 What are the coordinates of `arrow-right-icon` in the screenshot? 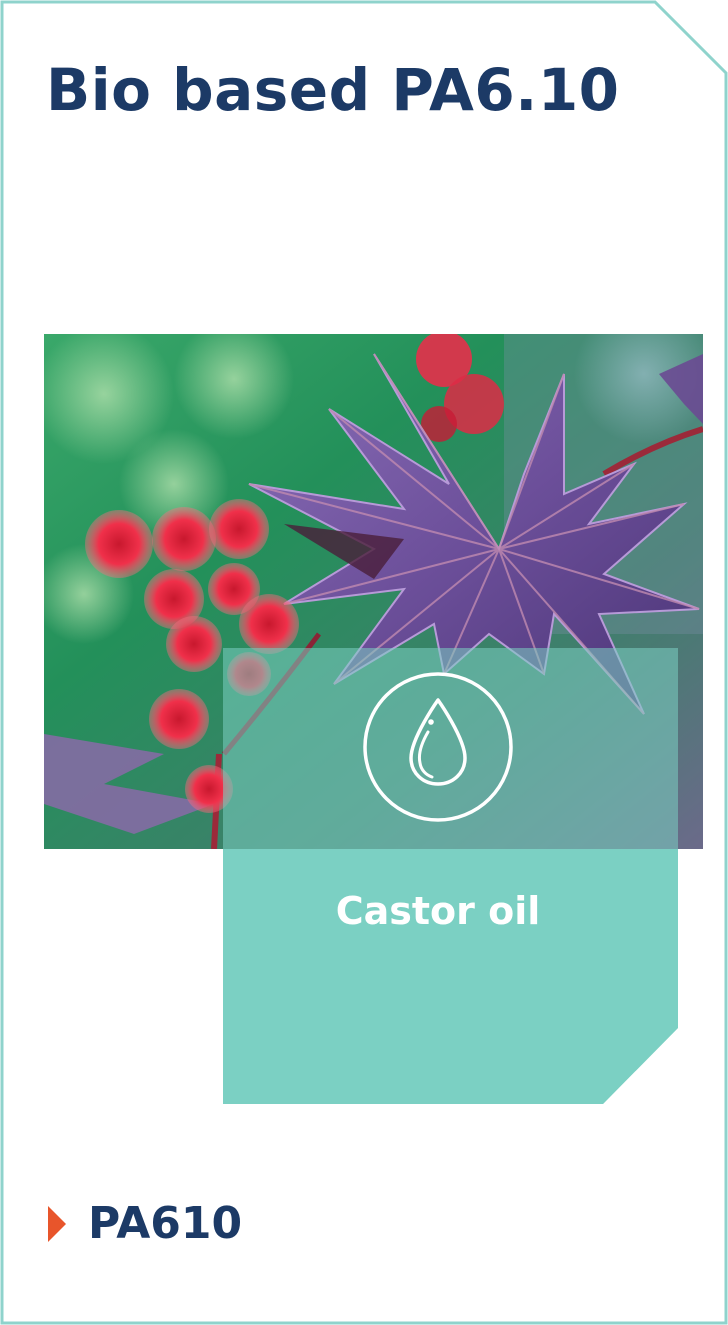 It's located at (57, 1224).